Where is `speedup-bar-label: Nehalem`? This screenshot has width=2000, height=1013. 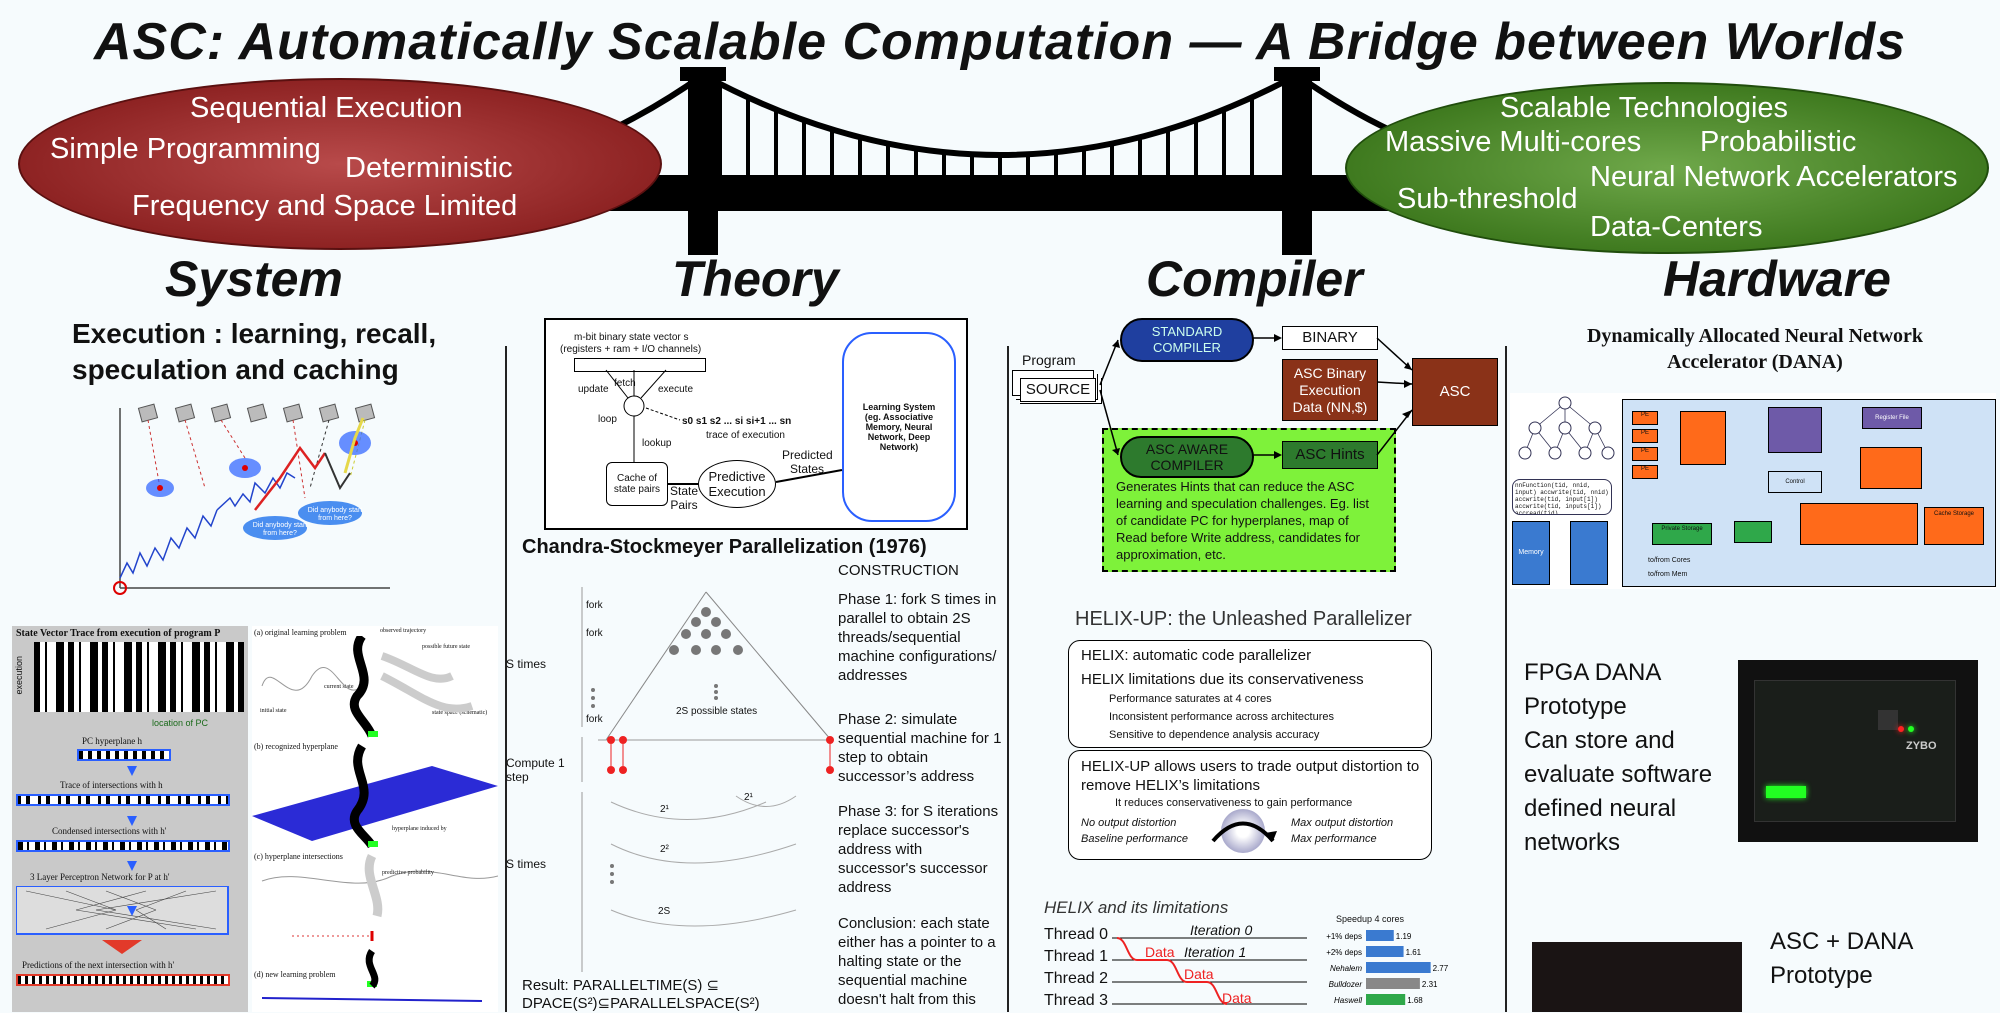
speedup-bar-label: Nehalem is located at coordinates (1346, 968).